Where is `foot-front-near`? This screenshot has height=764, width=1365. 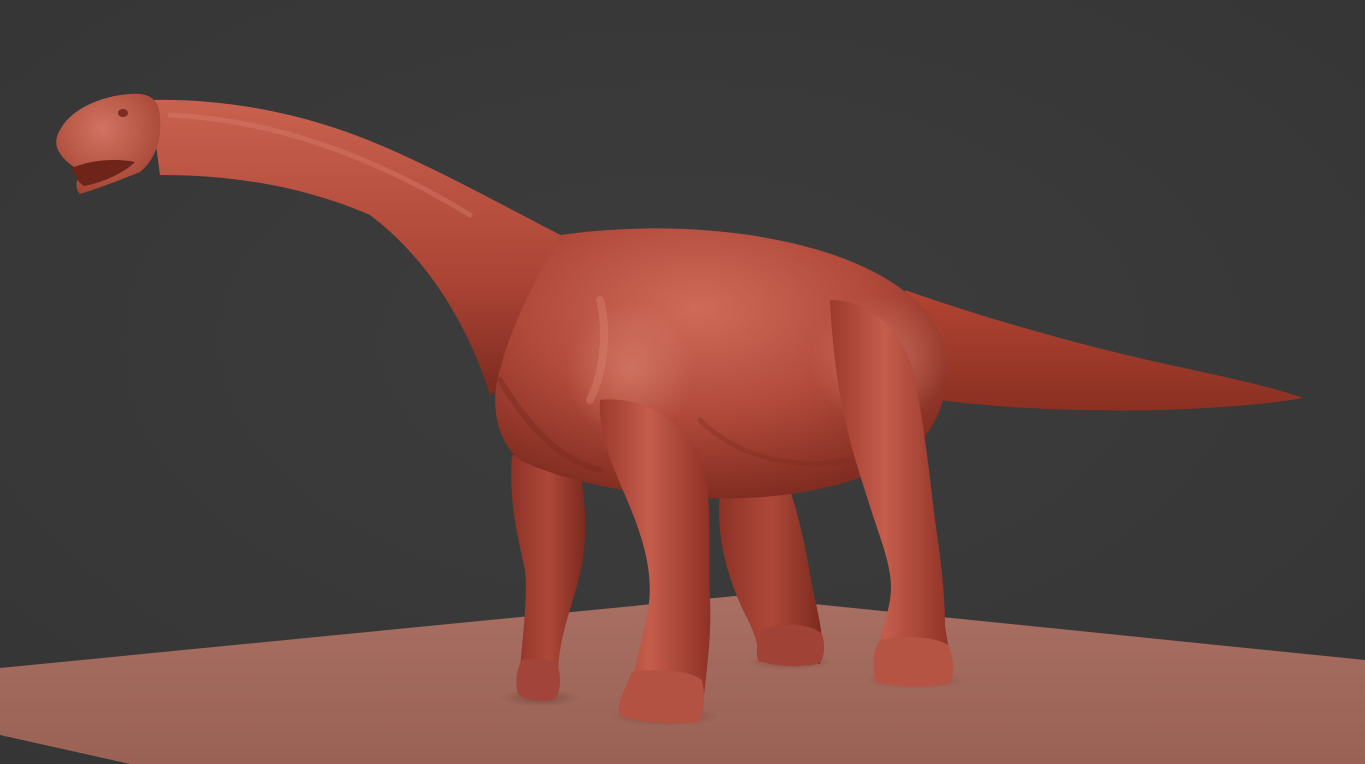
foot-front-near is located at coordinates (661, 697).